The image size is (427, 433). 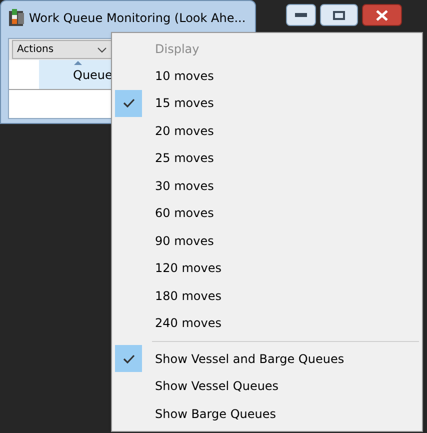 What do you see at coordinates (184, 103) in the screenshot?
I see `menu-item: 15 moves` at bounding box center [184, 103].